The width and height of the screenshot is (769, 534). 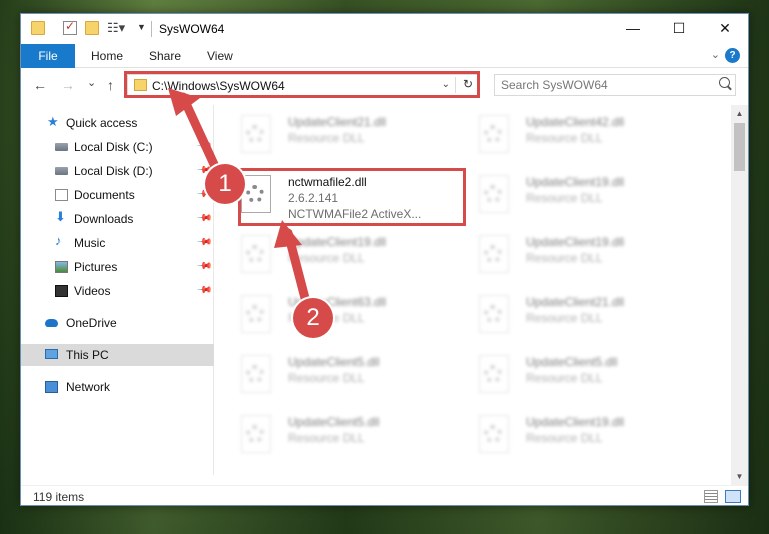 What do you see at coordinates (184, 102) in the screenshot?
I see `arrow-1-head` at bounding box center [184, 102].